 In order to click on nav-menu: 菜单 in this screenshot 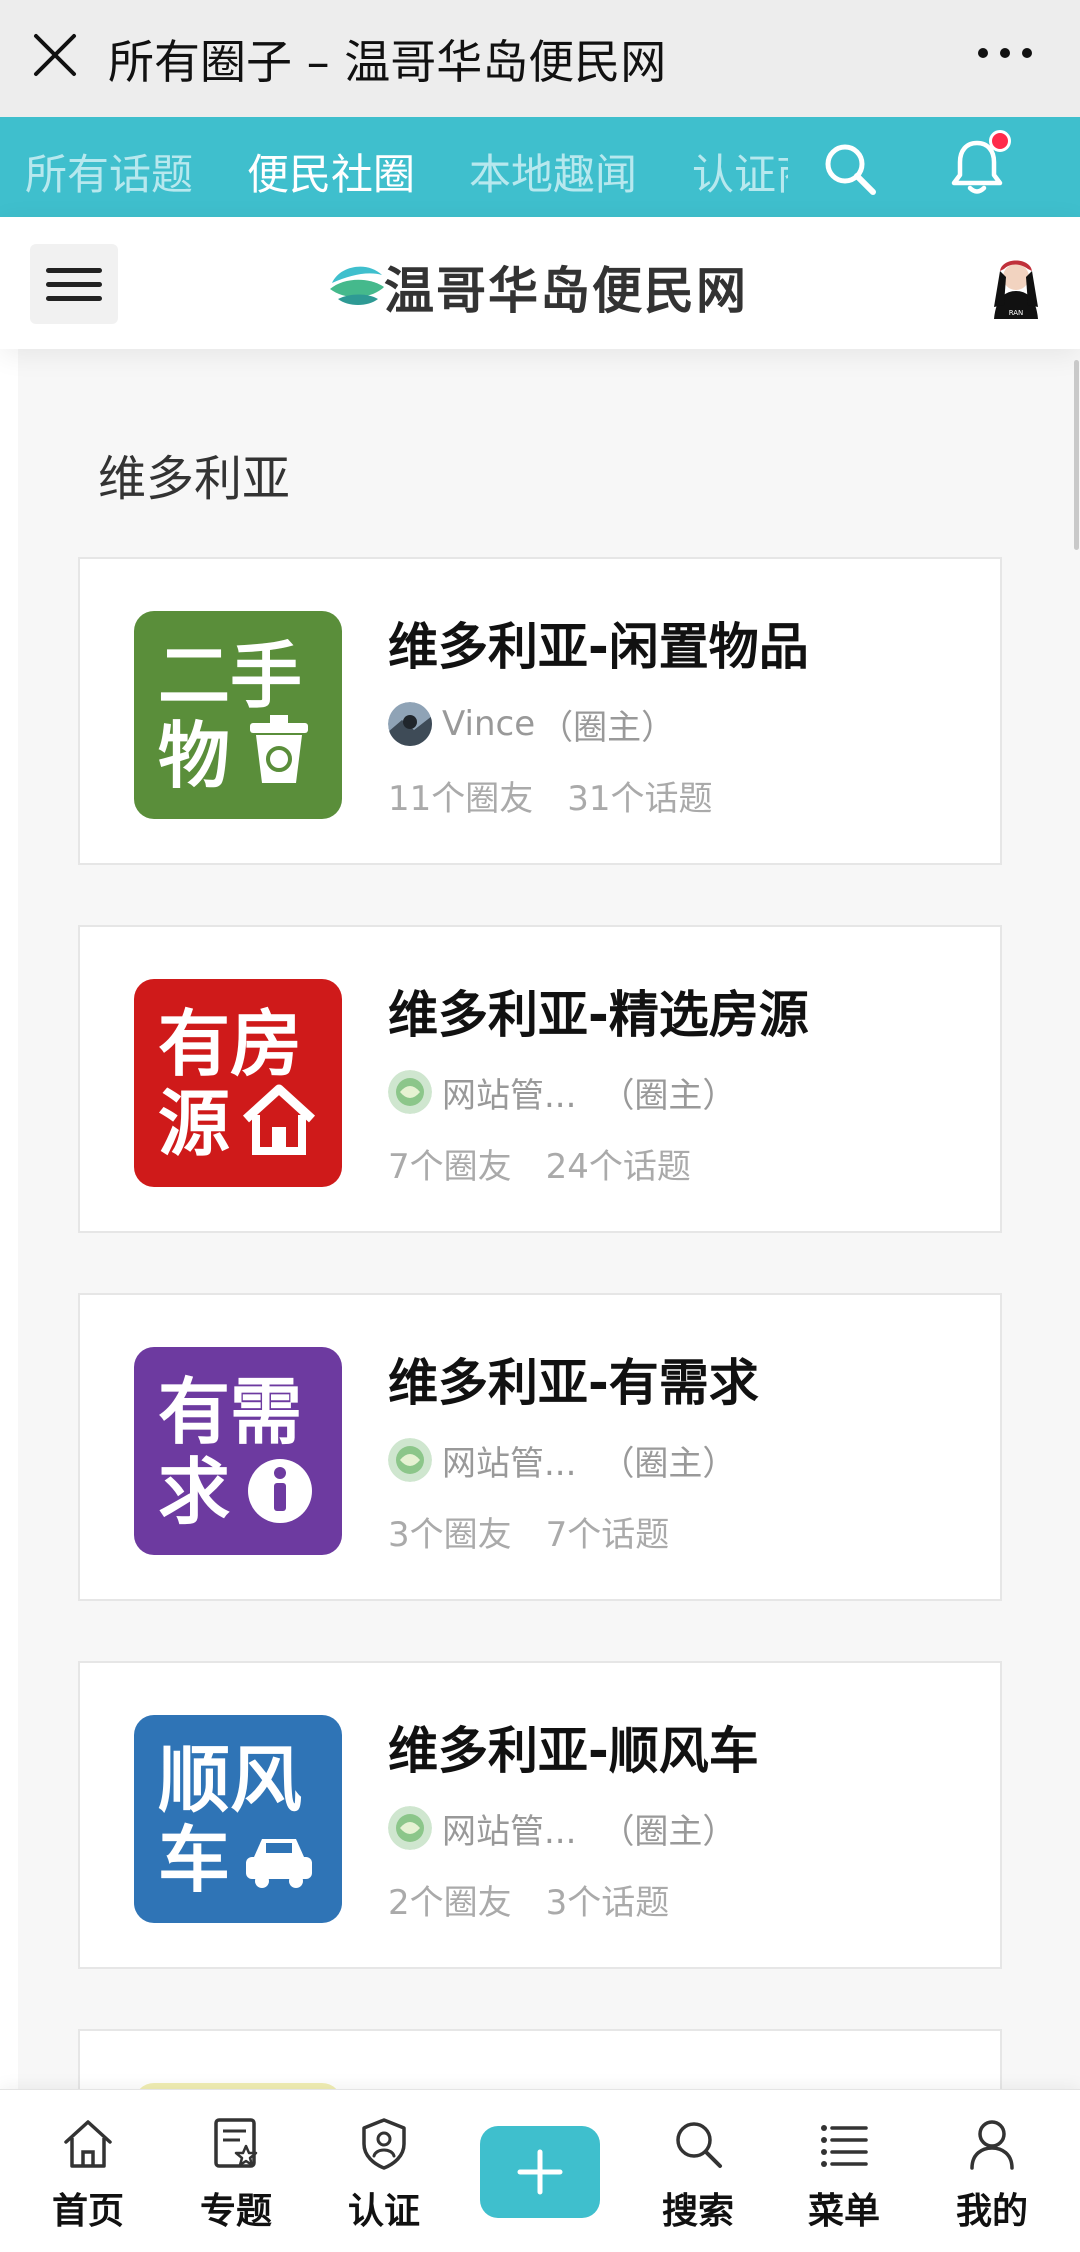, I will do `click(844, 2176)`.